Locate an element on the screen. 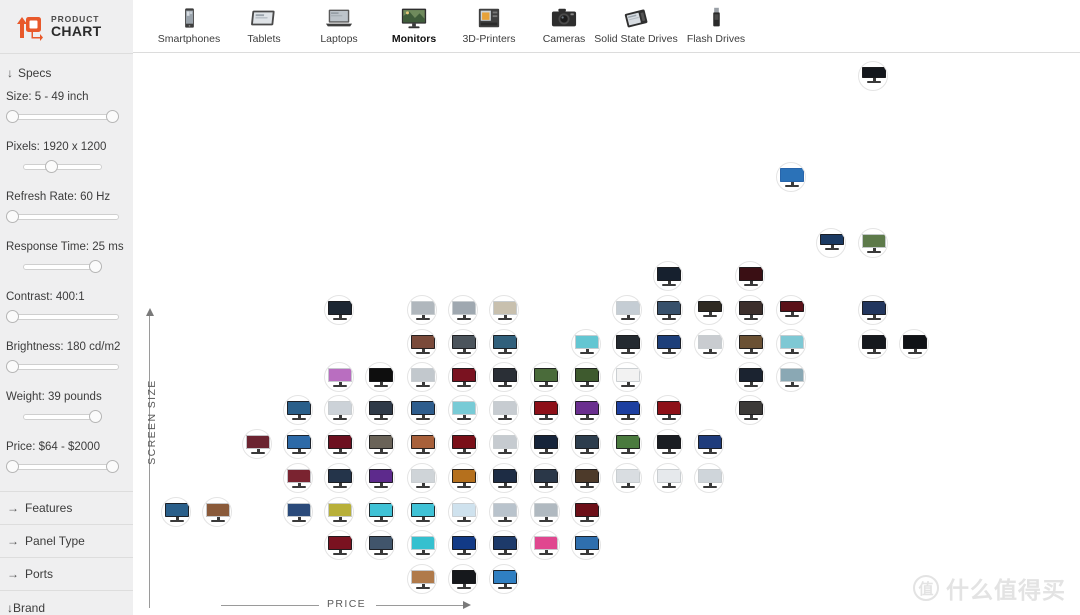  slider-thumb-weight is located at coordinates (95, 416).